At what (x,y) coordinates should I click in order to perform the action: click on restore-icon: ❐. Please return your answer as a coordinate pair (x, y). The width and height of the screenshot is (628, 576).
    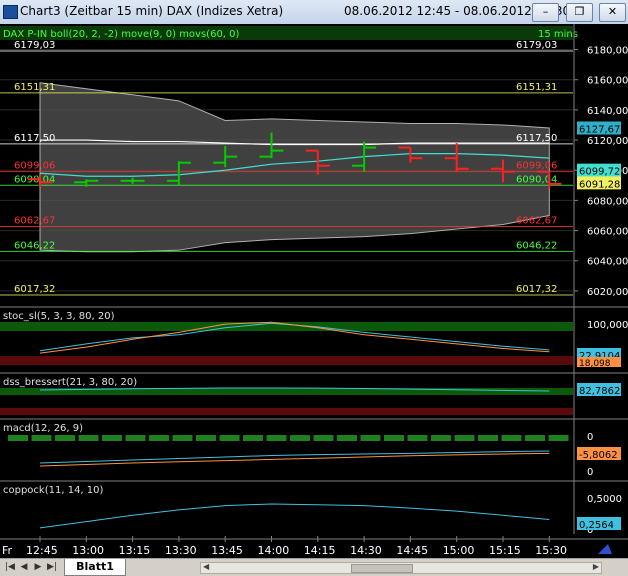
    Looking at the image, I should click on (579, 11).